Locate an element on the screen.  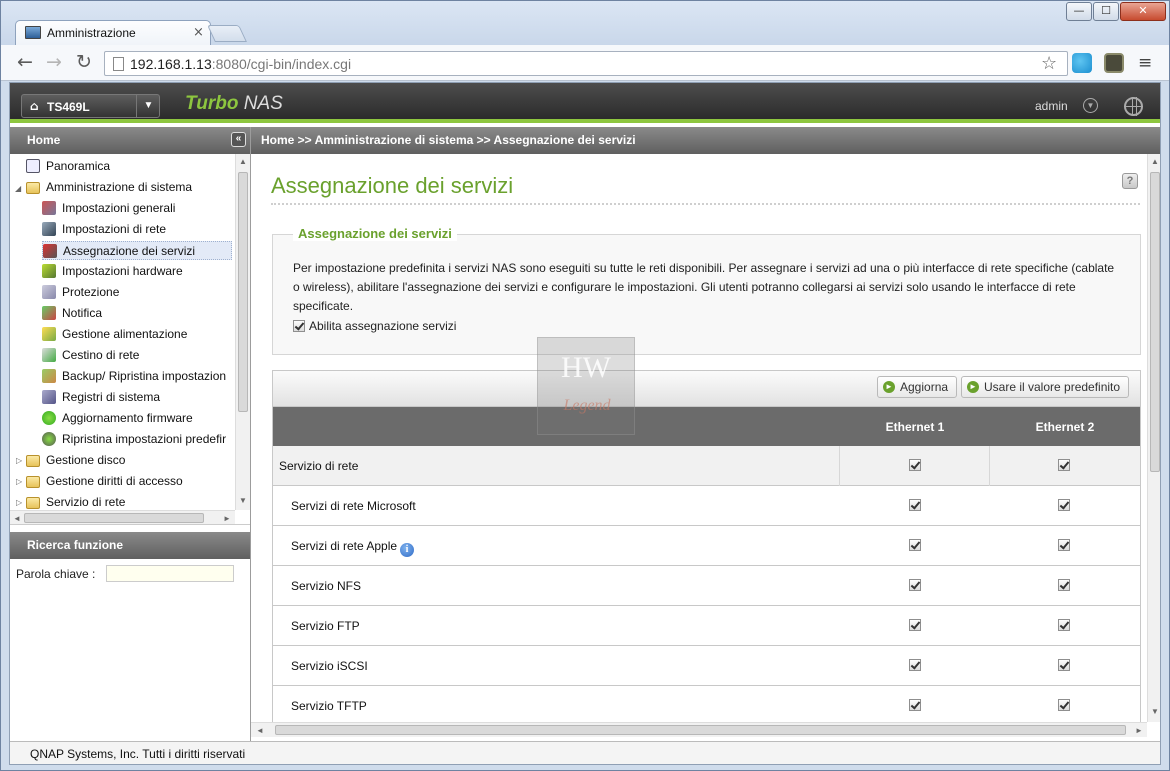
sidebar-item-aggiornamento-firmware: Aggiornamento firmware is located at coordinates (117, 418).